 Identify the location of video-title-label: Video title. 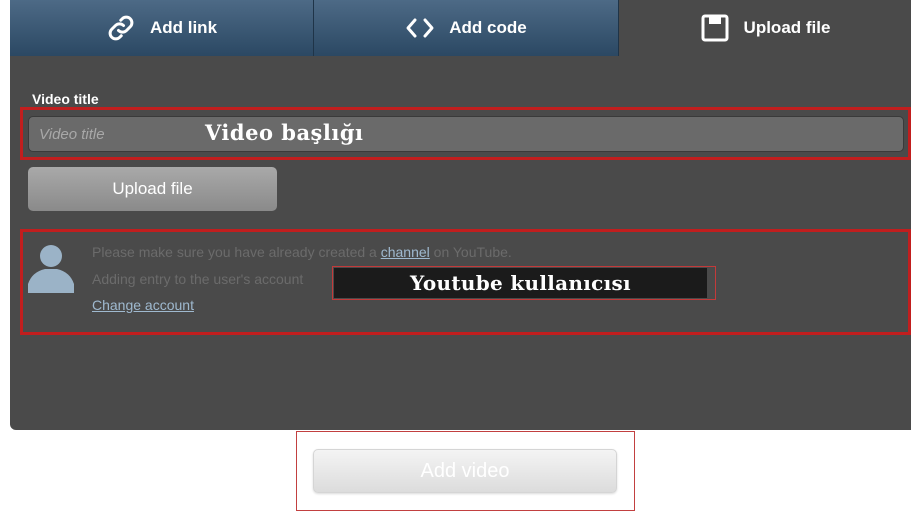
(65, 99).